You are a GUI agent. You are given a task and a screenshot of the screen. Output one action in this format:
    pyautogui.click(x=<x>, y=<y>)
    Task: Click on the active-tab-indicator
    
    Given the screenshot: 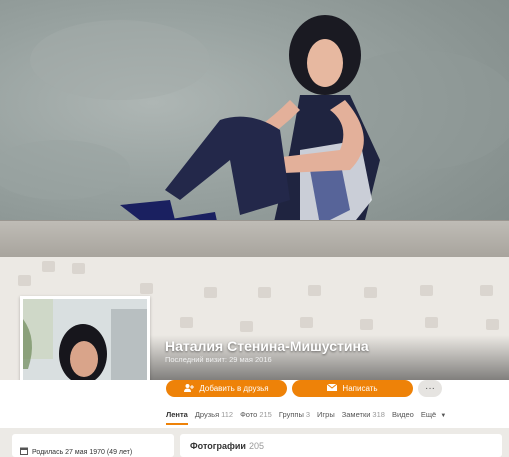 What is the action you would take?
    pyautogui.click(x=177, y=424)
    